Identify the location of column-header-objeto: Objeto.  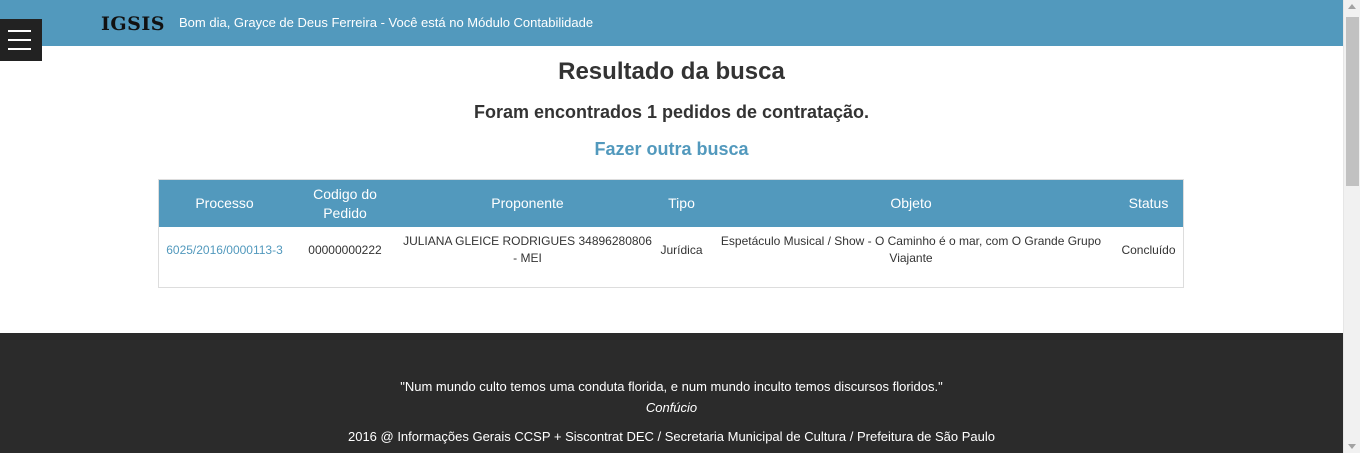
(911, 203).